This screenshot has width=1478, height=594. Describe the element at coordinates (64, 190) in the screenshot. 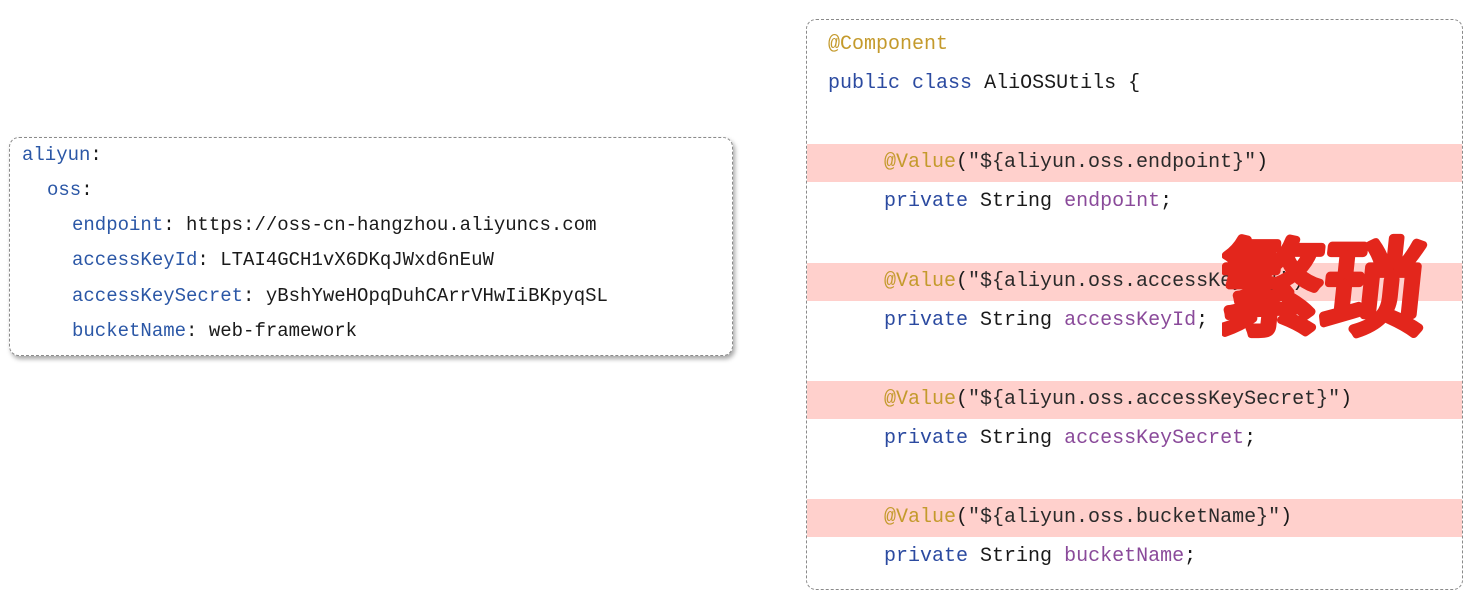

I see `yaml-key-oss: oss` at that location.